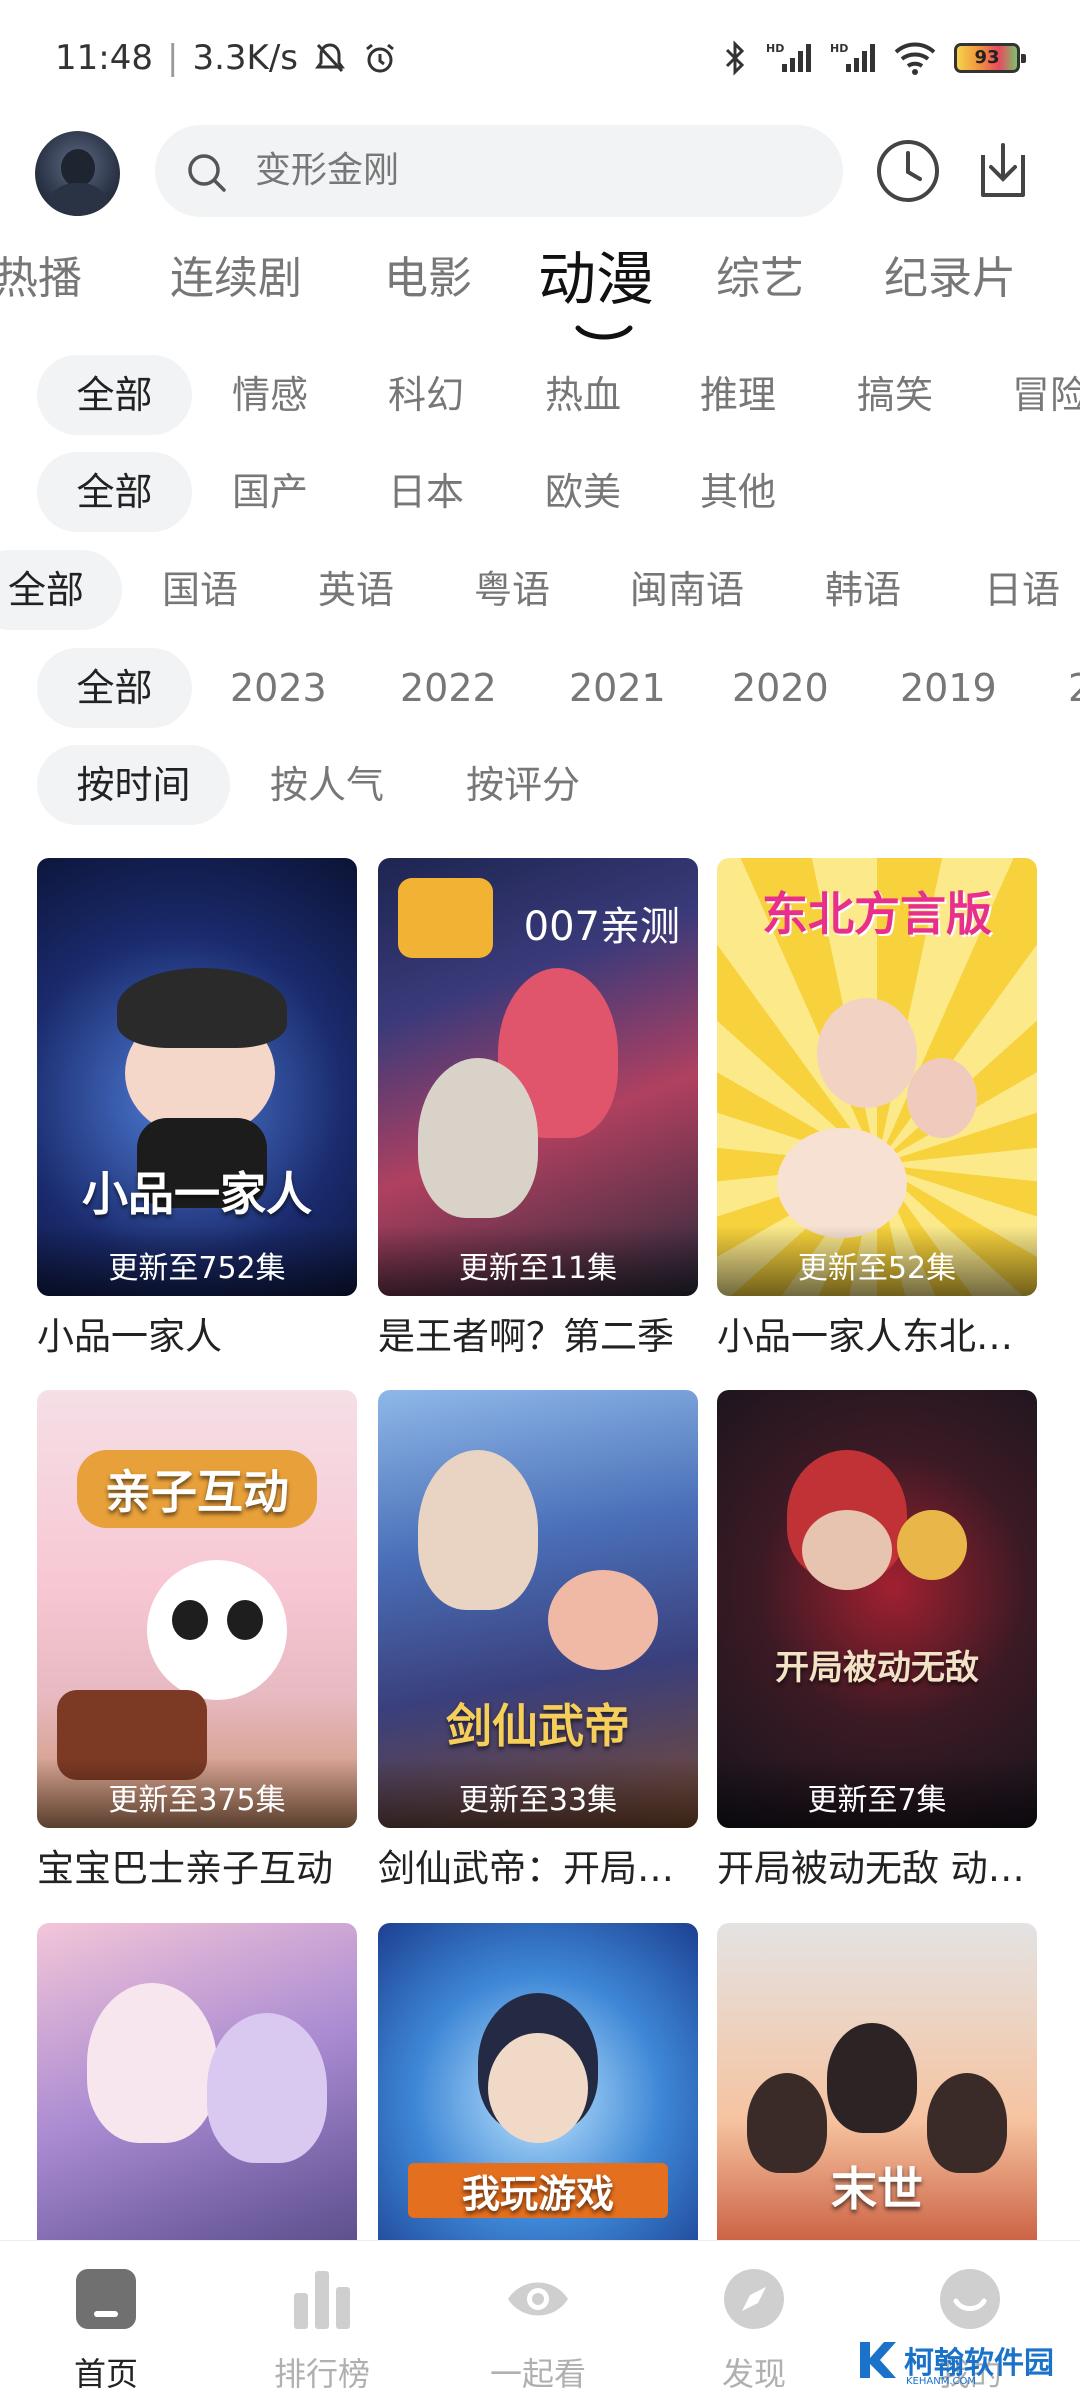 The image size is (1080, 2400). Describe the element at coordinates (874, 58) in the screenshot. I see `status-right: HD HD 93` at that location.